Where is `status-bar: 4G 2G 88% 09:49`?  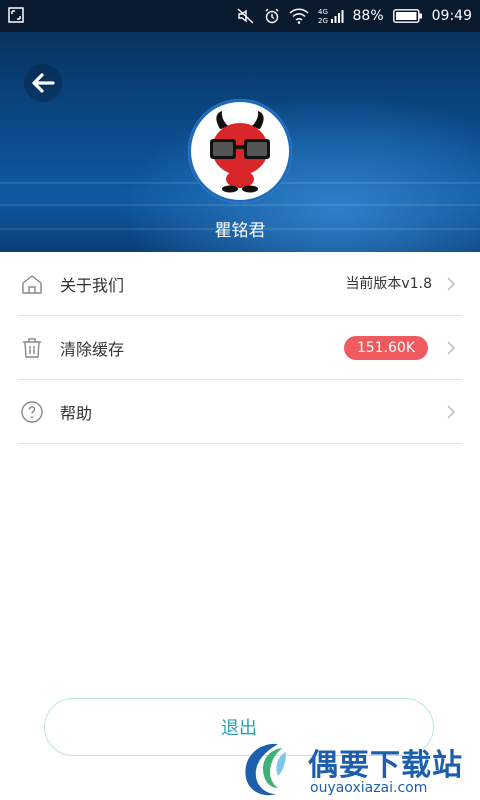
status-bar: 4G 2G 88% 09:49 is located at coordinates (240, 16).